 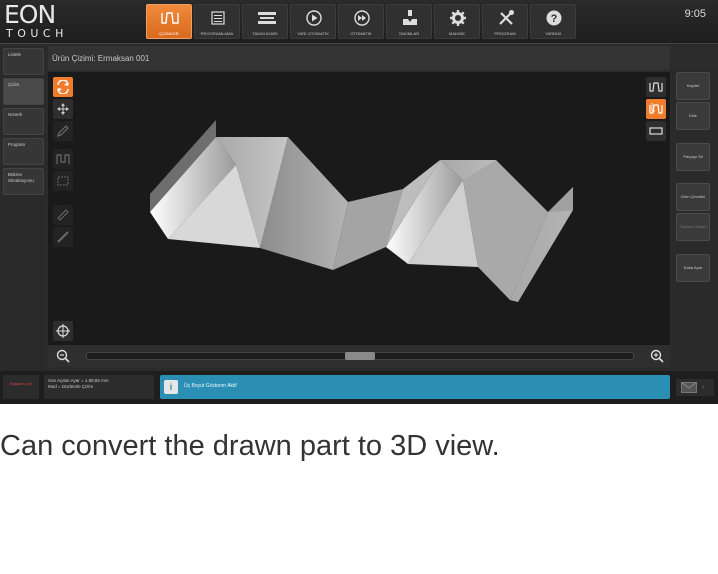 I want to click on nav-semi-auto-label: YARI OTOMATİK, so click(x=313, y=33).